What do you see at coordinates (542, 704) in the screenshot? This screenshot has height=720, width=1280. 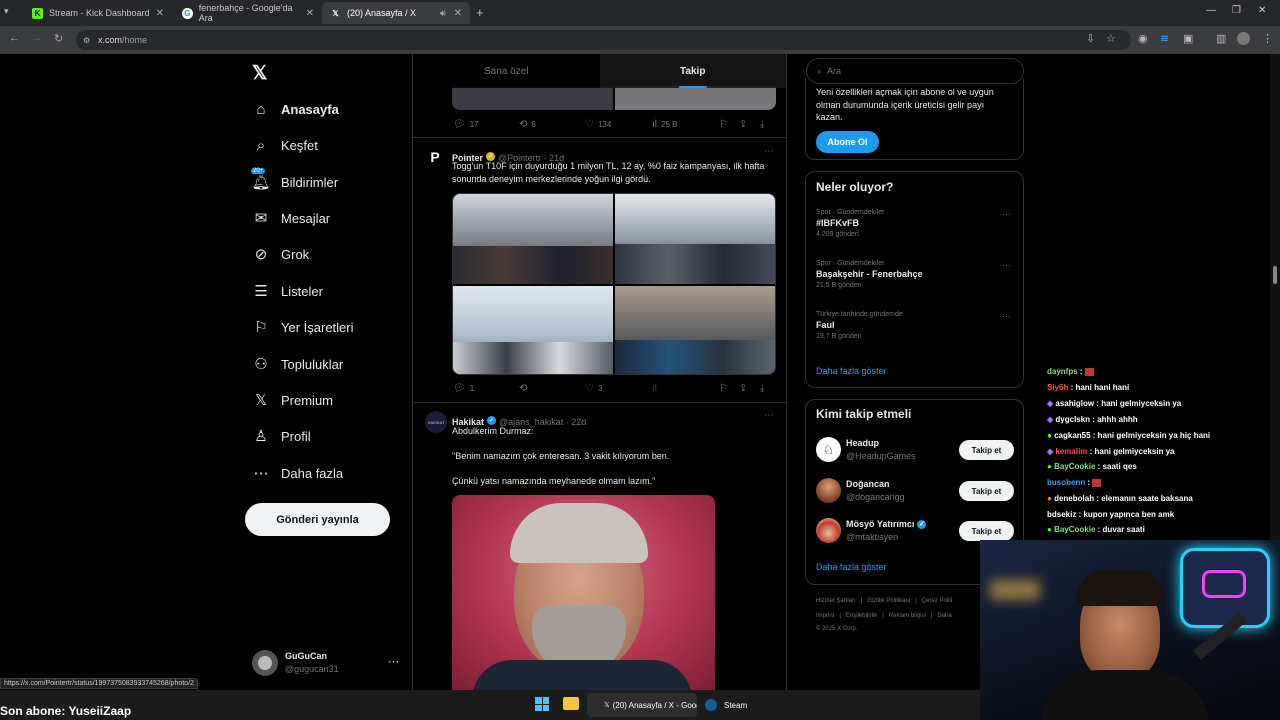 I see `start-icon` at bounding box center [542, 704].